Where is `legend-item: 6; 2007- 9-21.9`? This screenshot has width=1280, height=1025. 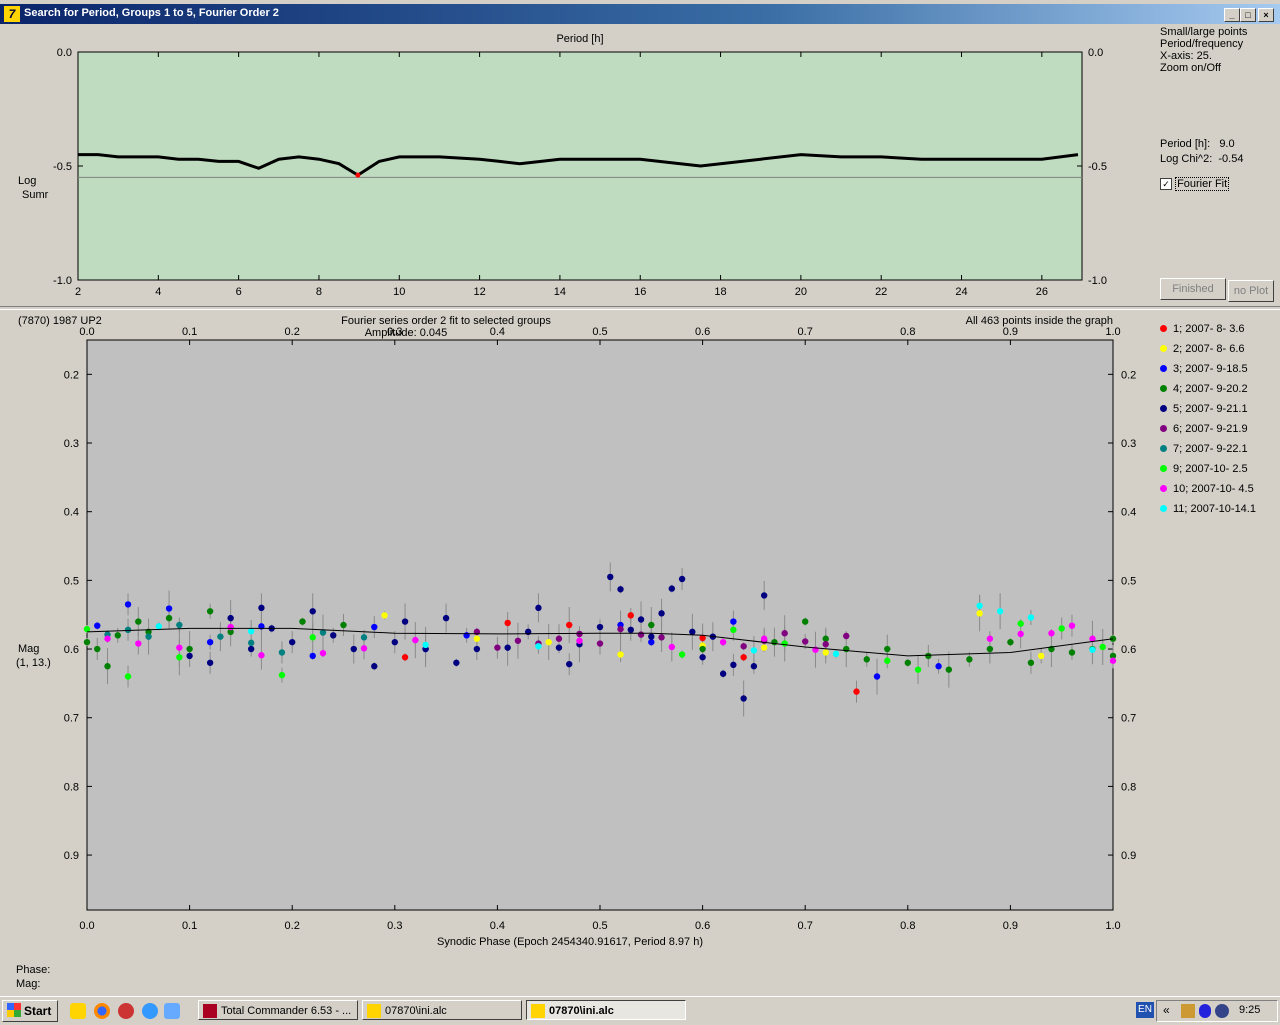 legend-item: 6; 2007- 9-21.9 is located at coordinates (1218, 433).